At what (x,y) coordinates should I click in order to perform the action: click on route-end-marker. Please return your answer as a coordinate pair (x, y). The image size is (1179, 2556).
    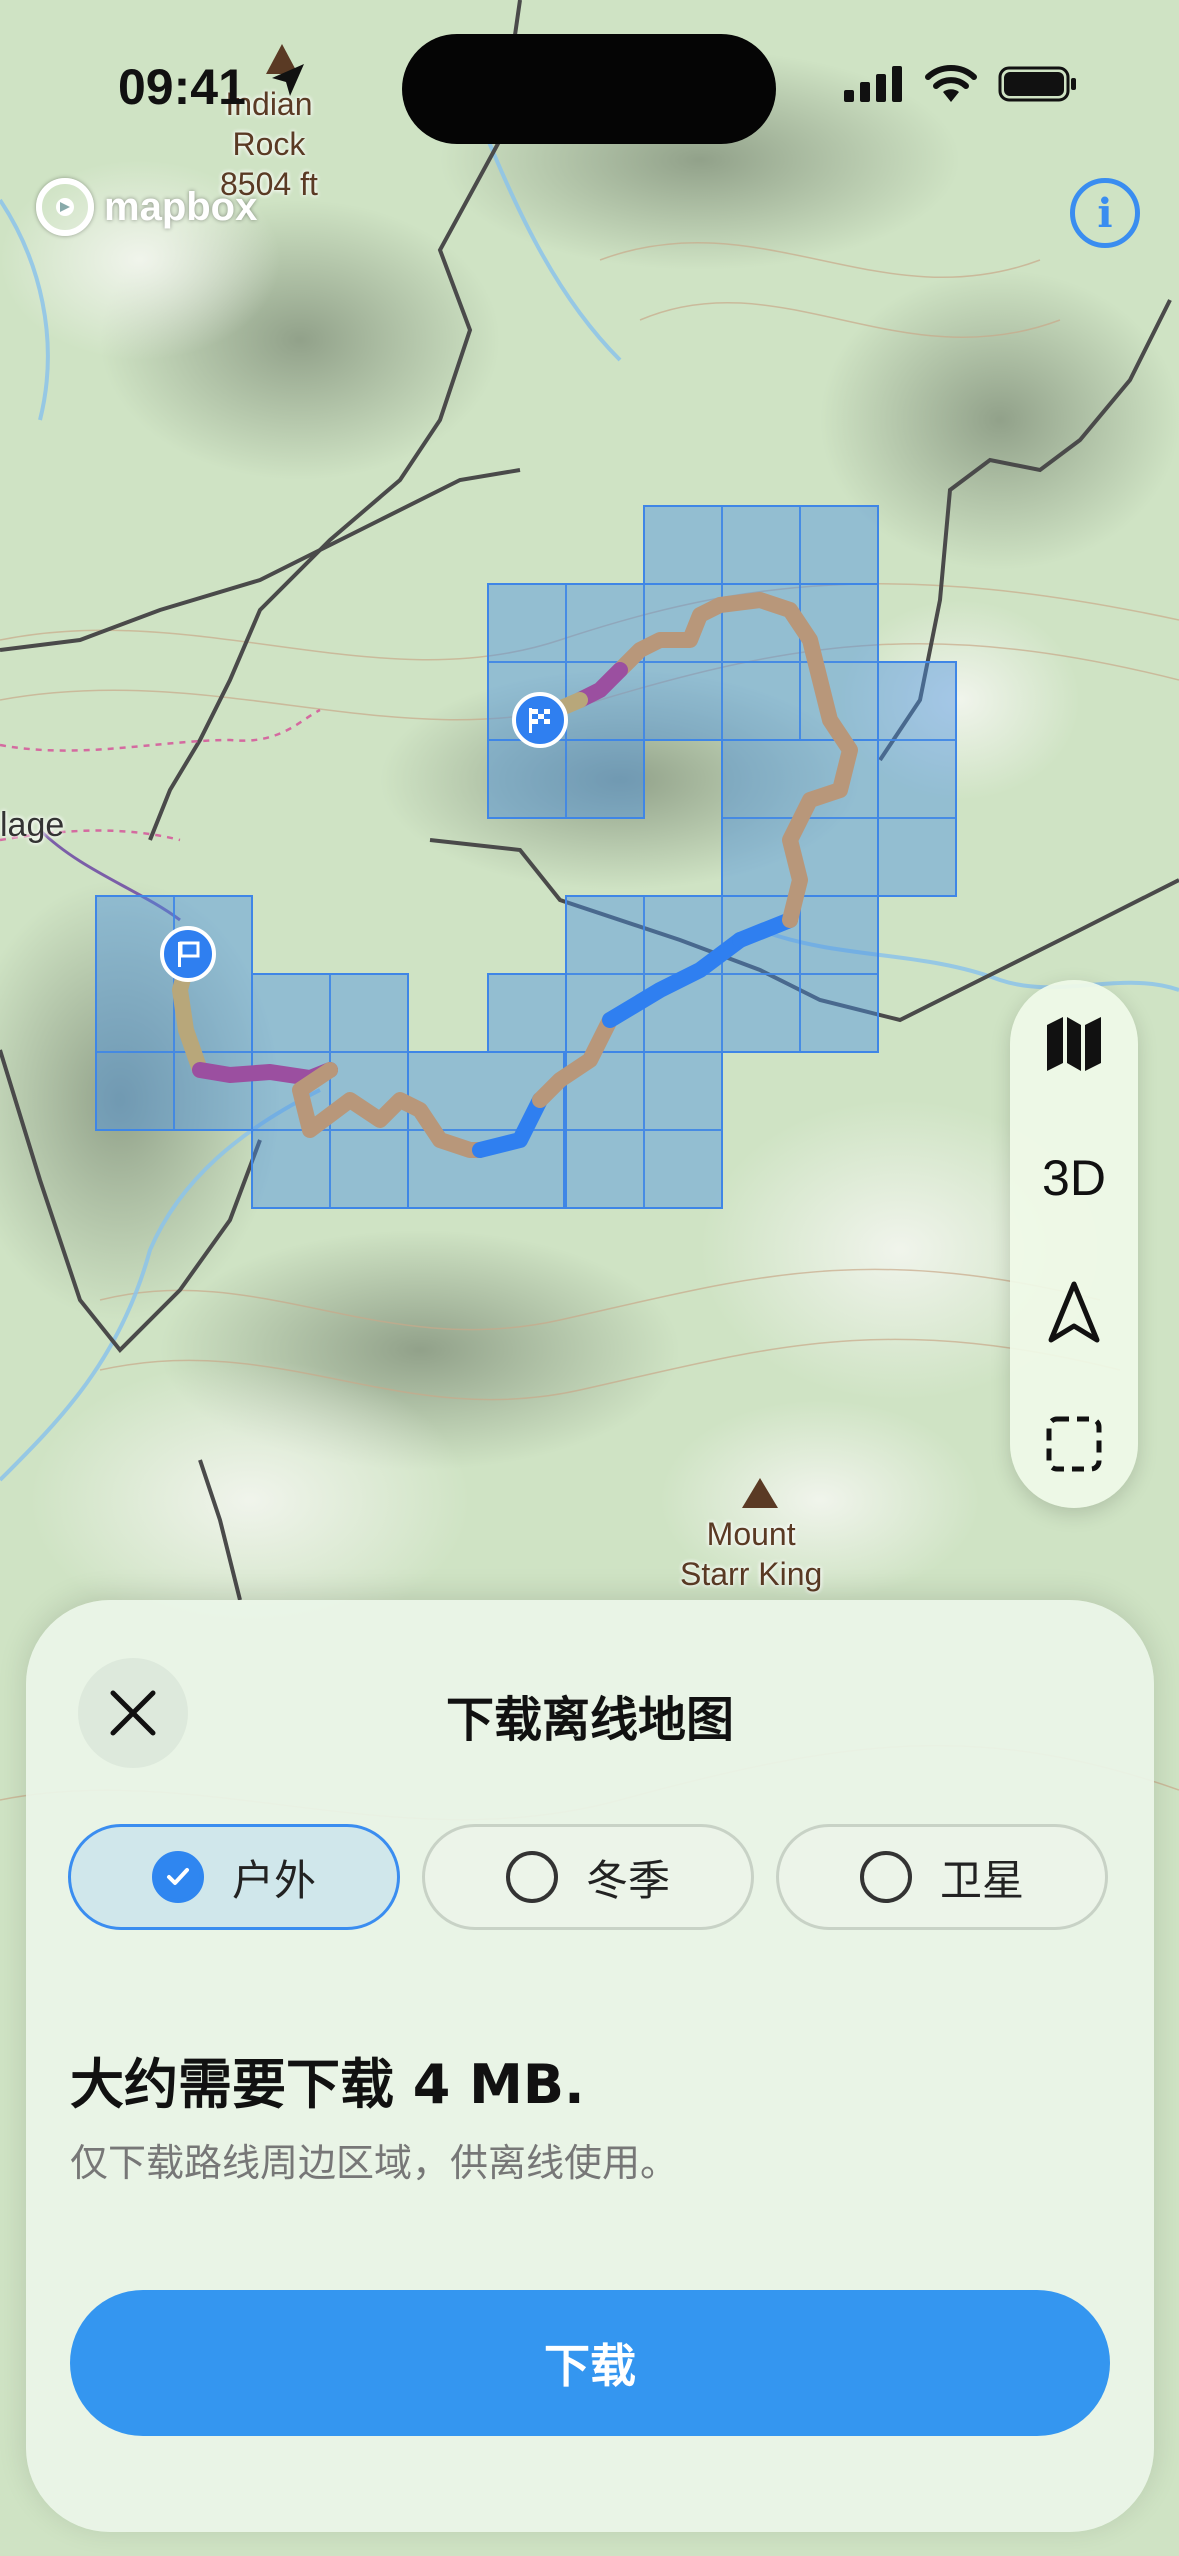
    Looking at the image, I should click on (540, 720).